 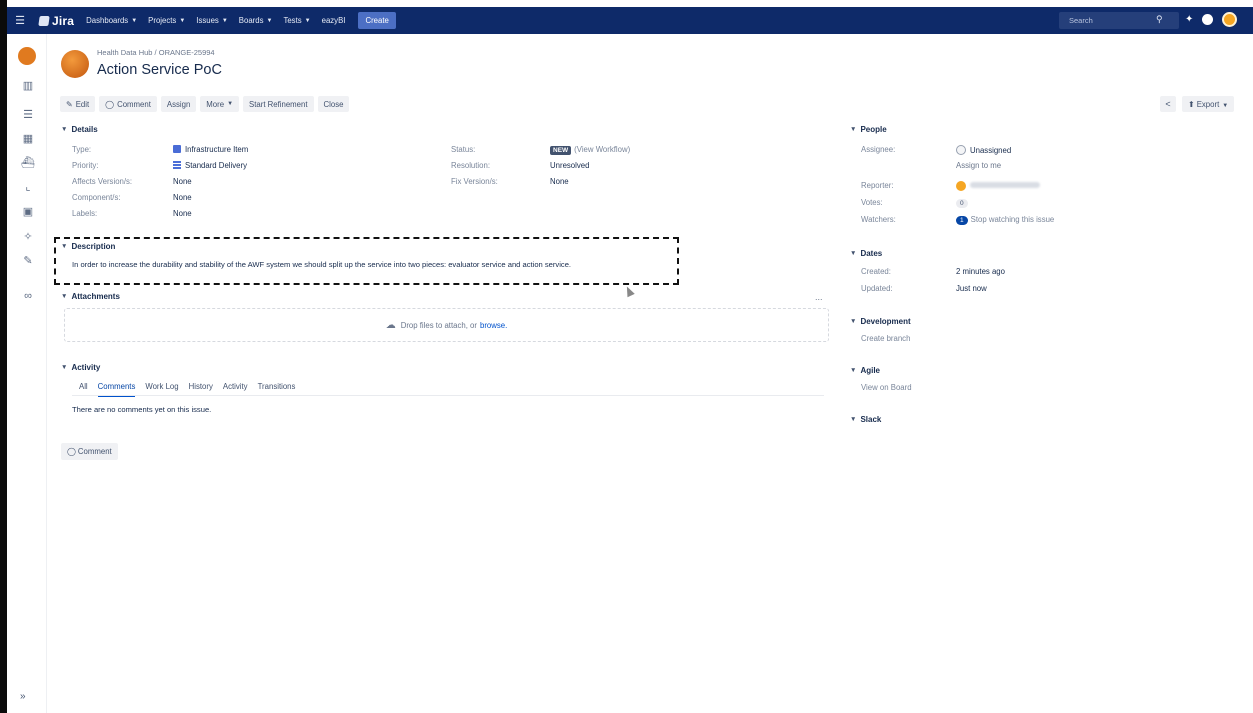 I want to click on priority-icon, so click(x=177, y=165).